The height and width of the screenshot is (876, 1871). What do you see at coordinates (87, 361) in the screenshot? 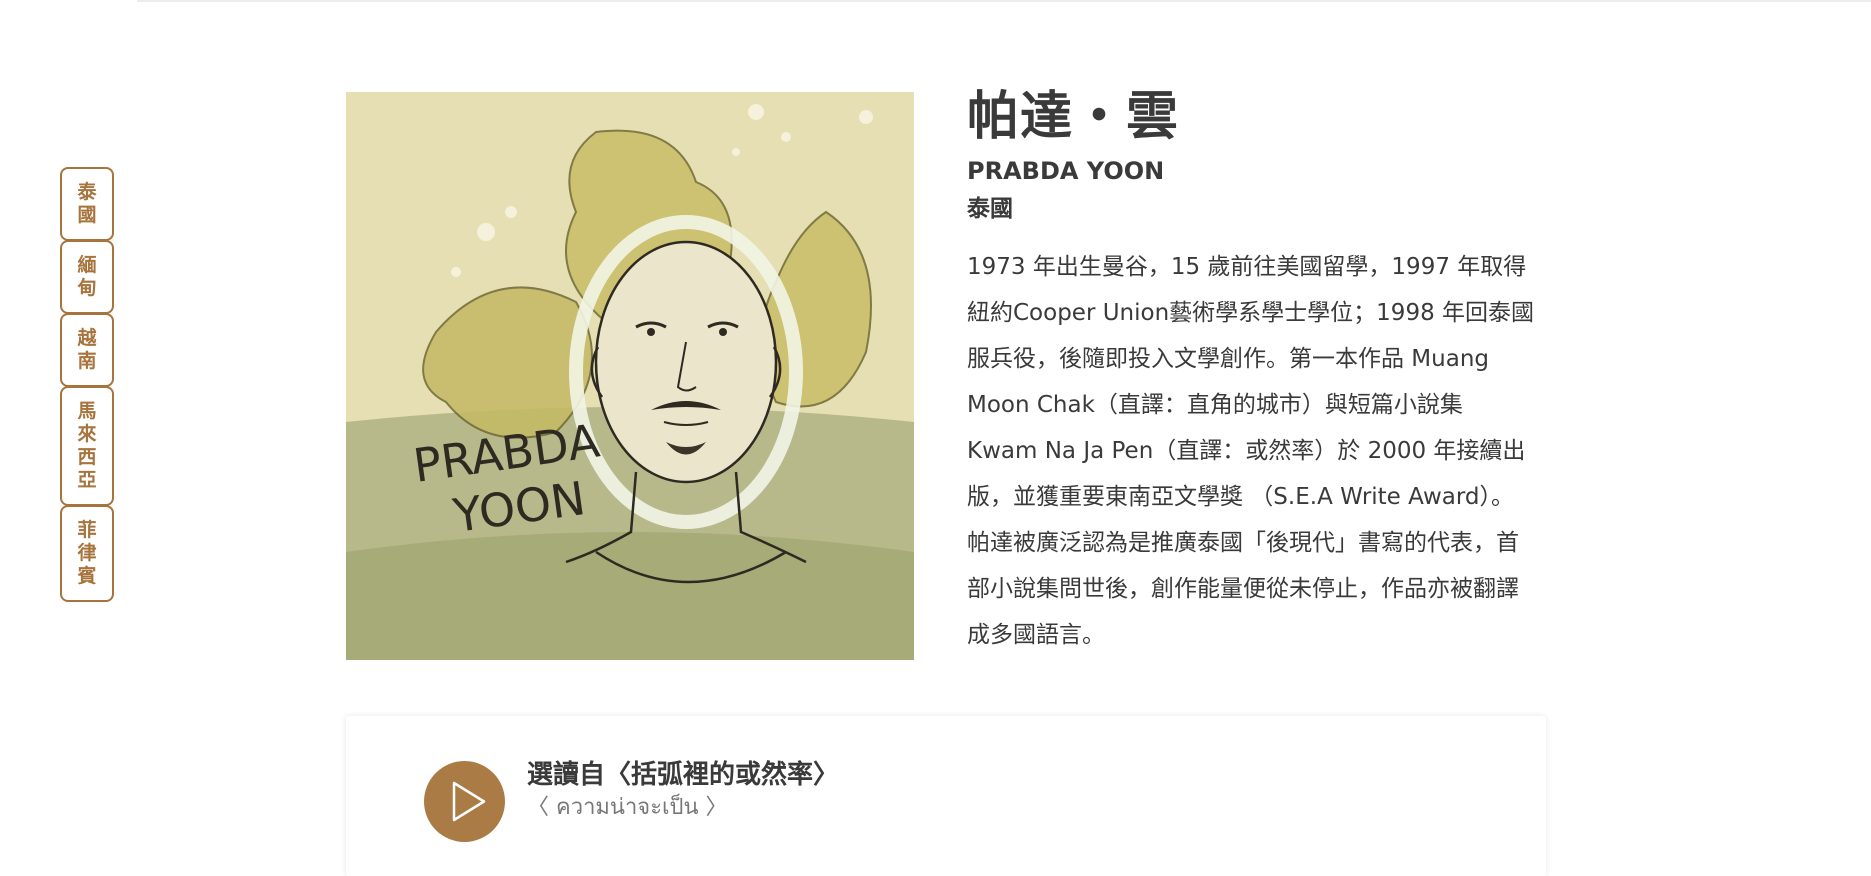
I see `country-tab-char: 南` at bounding box center [87, 361].